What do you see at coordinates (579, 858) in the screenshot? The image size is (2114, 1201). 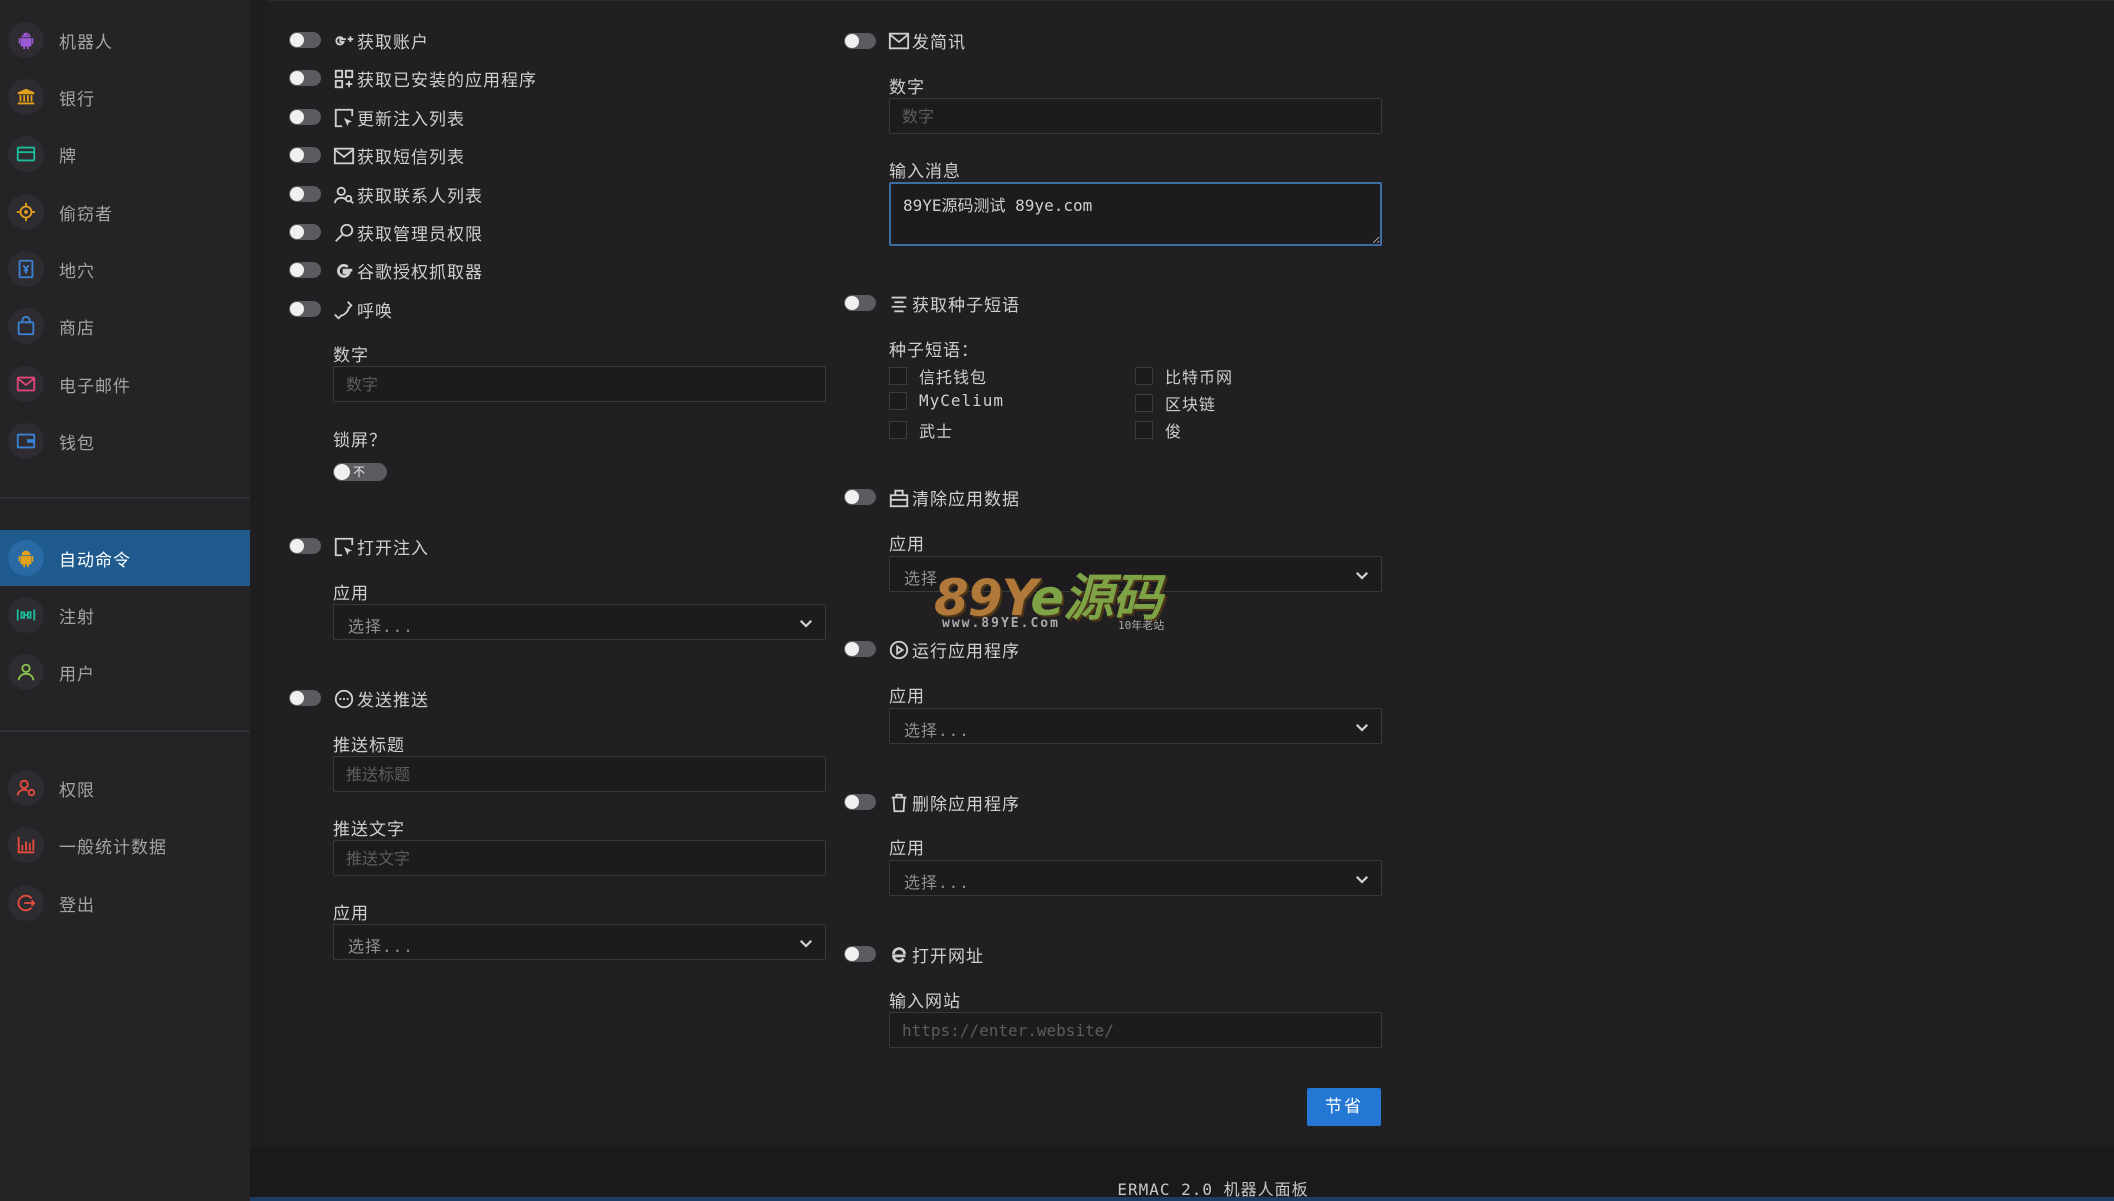 I see `push-text-input` at bounding box center [579, 858].